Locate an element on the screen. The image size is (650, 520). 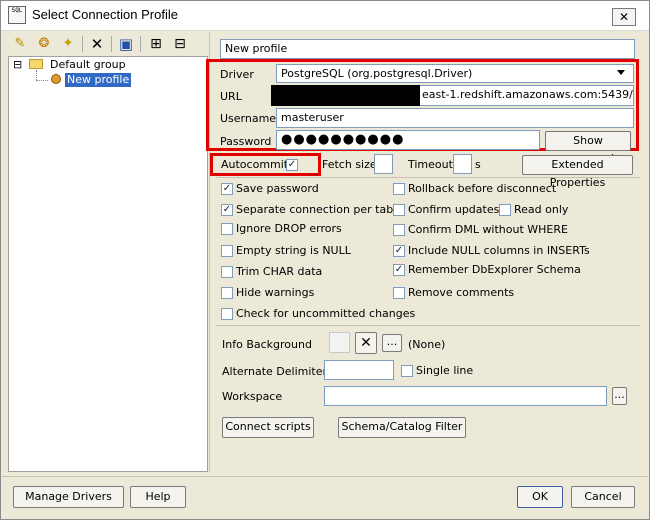
save-password-checkbox: ✓ is located at coordinates (227, 189).